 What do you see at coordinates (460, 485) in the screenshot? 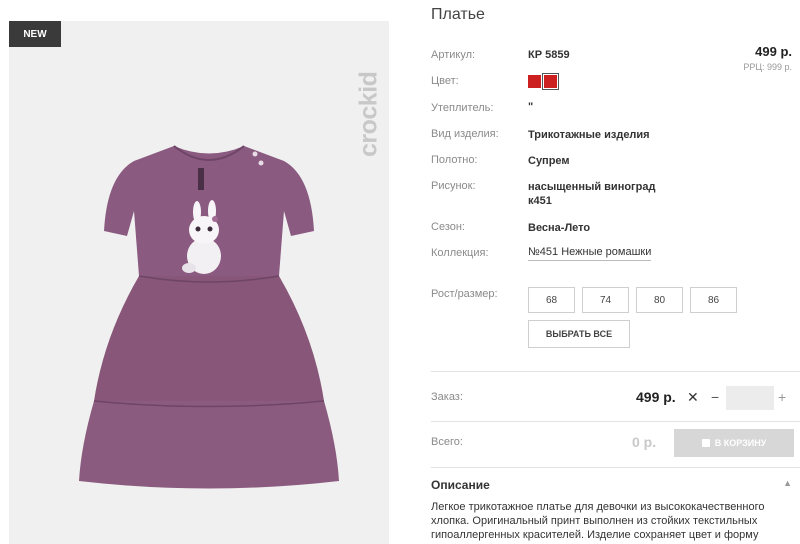
I see `description-title: Описание` at bounding box center [460, 485].